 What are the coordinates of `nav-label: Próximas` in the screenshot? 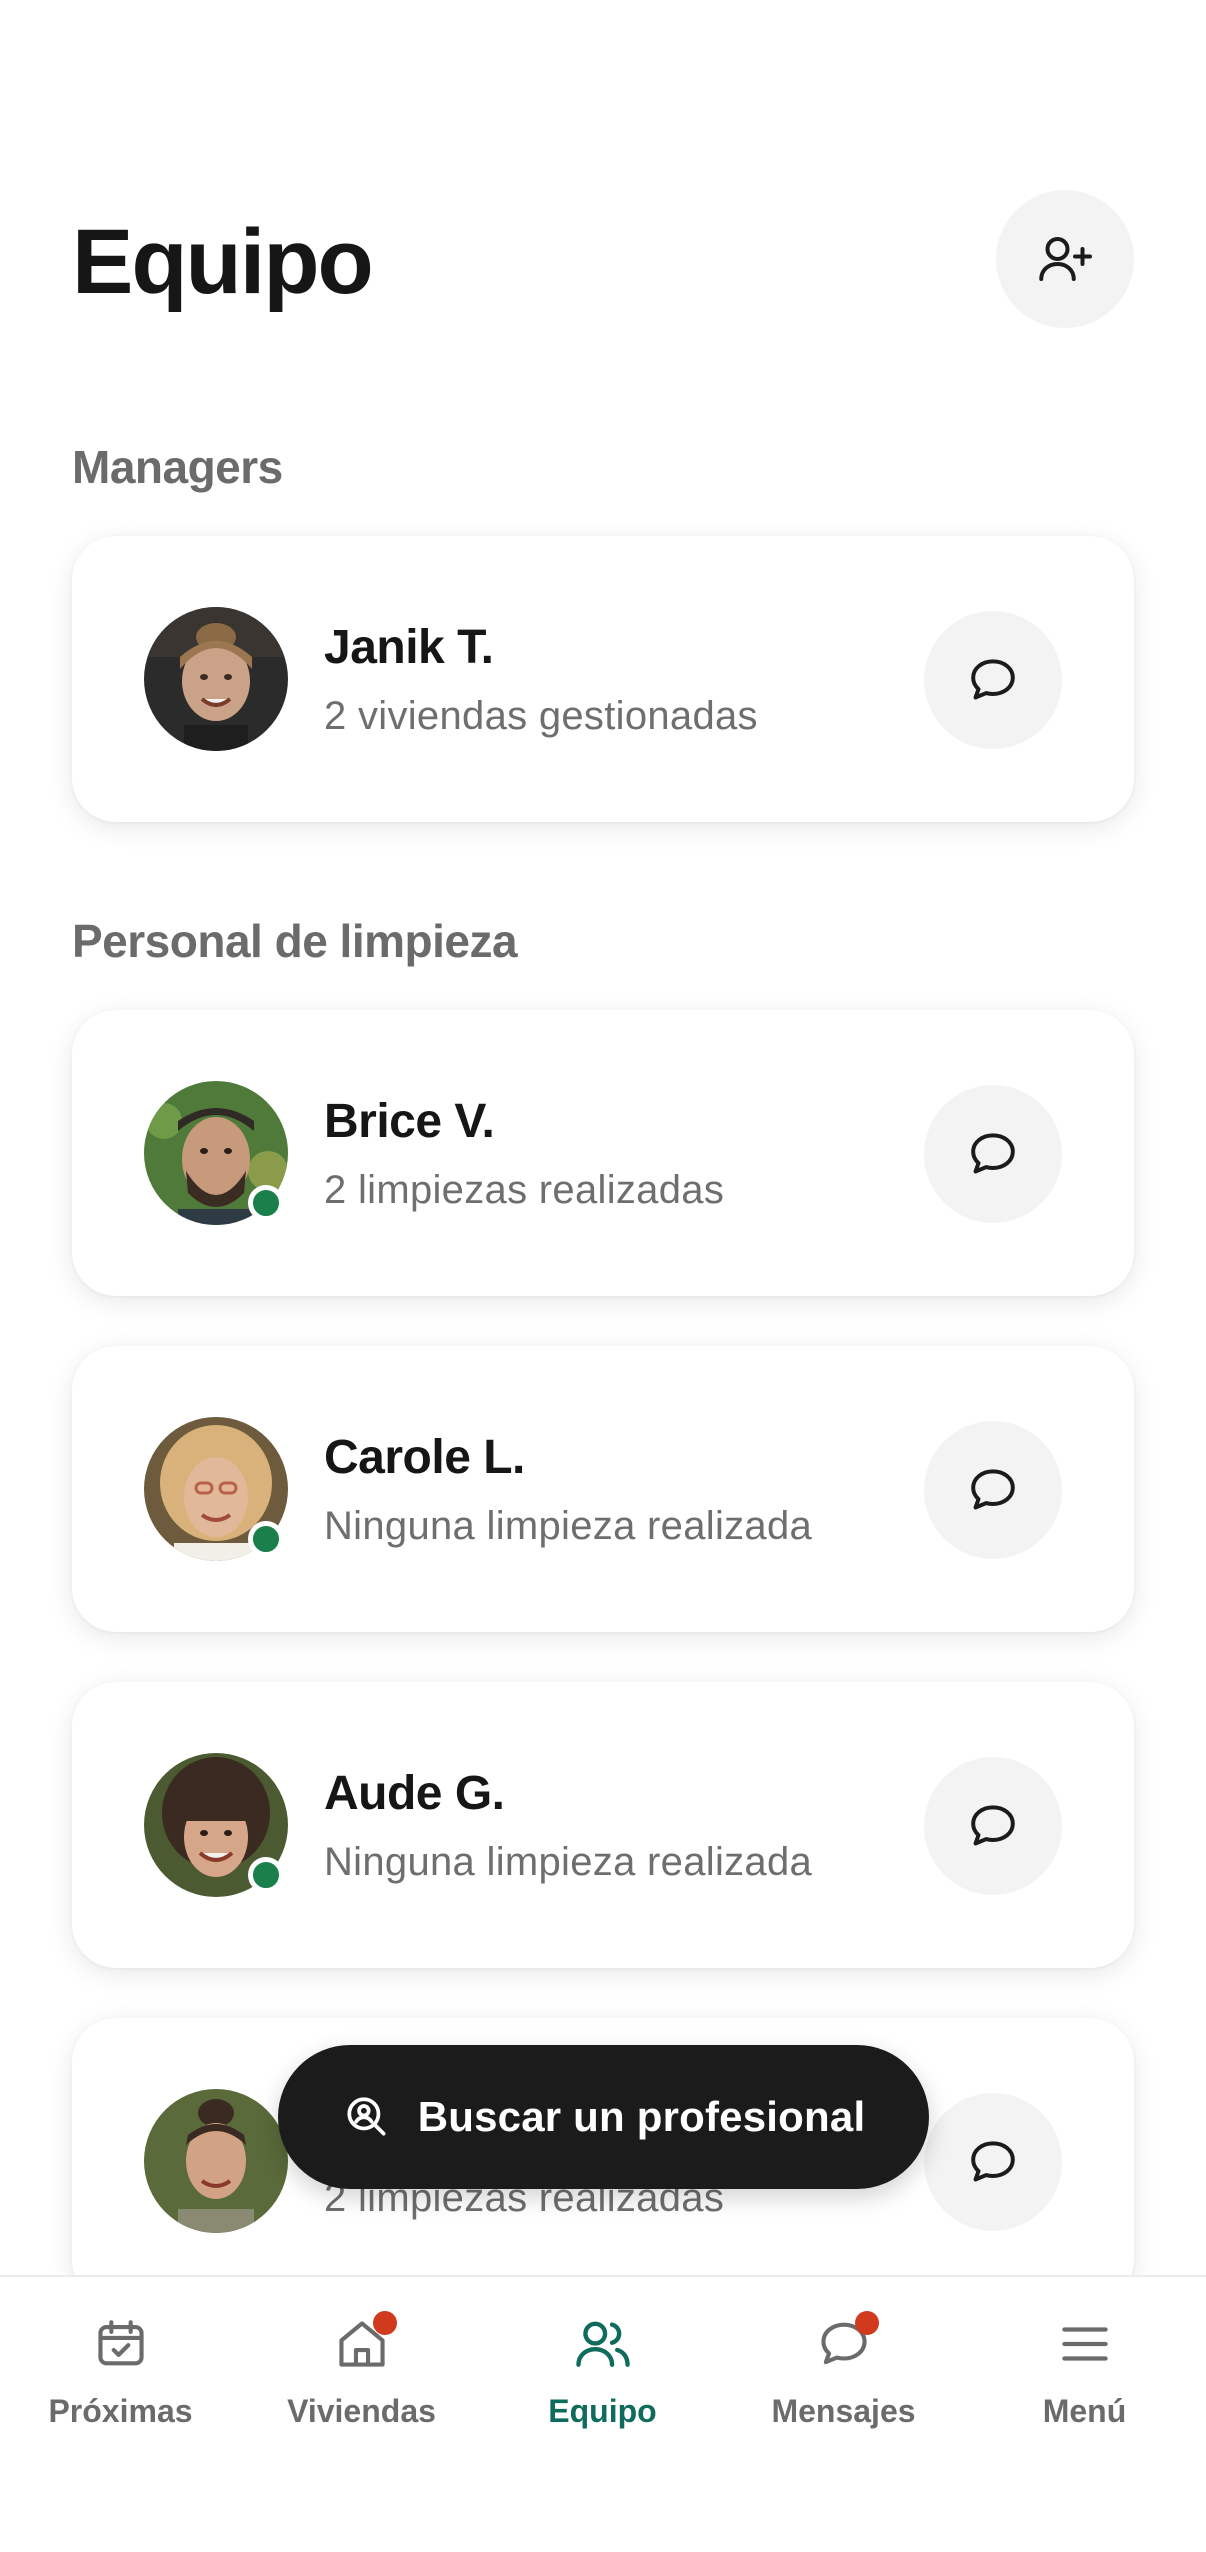 It's located at (120, 2411).